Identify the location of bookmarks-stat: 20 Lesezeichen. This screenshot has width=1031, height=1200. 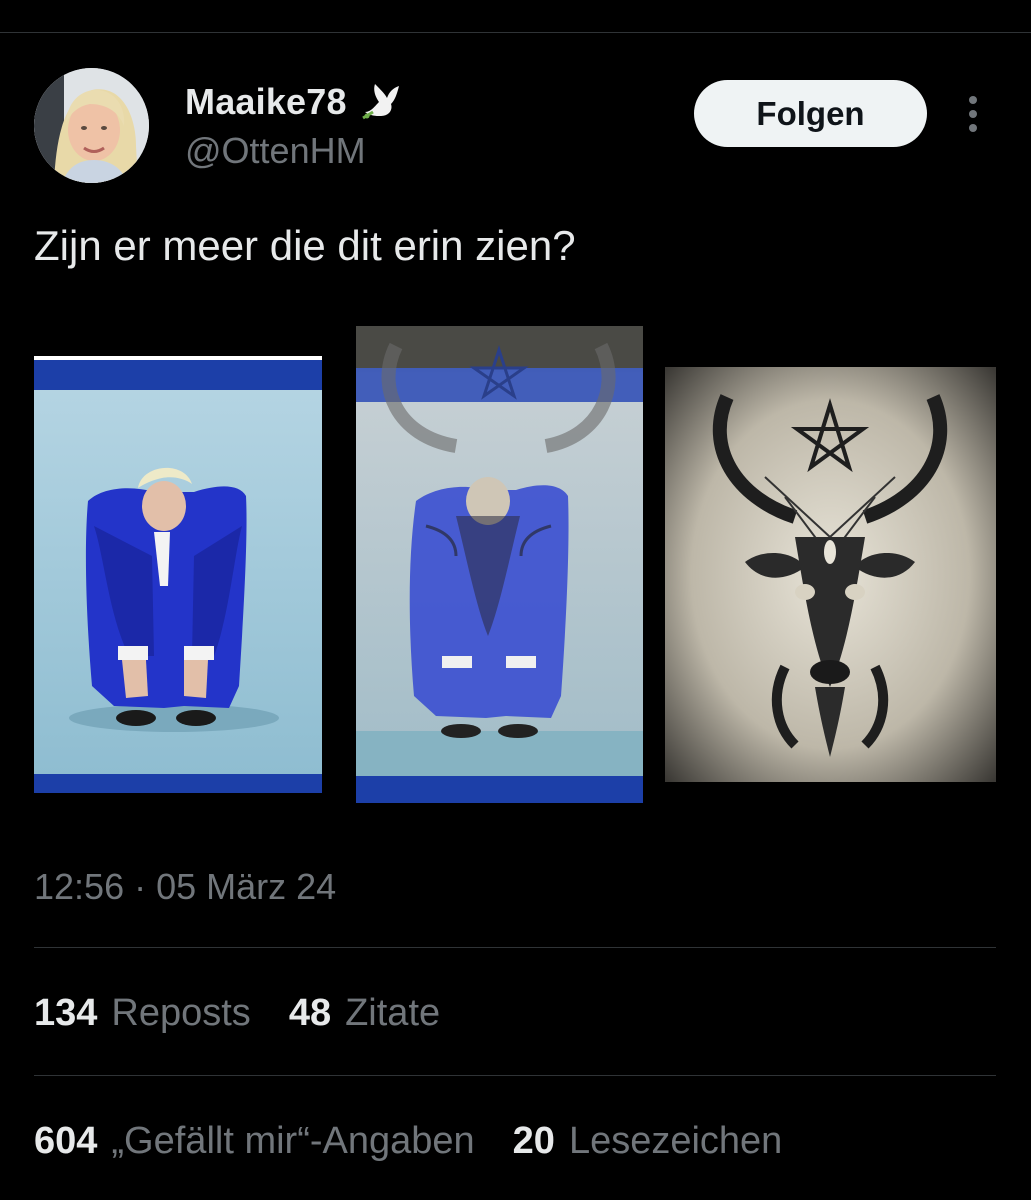
(648, 1141).